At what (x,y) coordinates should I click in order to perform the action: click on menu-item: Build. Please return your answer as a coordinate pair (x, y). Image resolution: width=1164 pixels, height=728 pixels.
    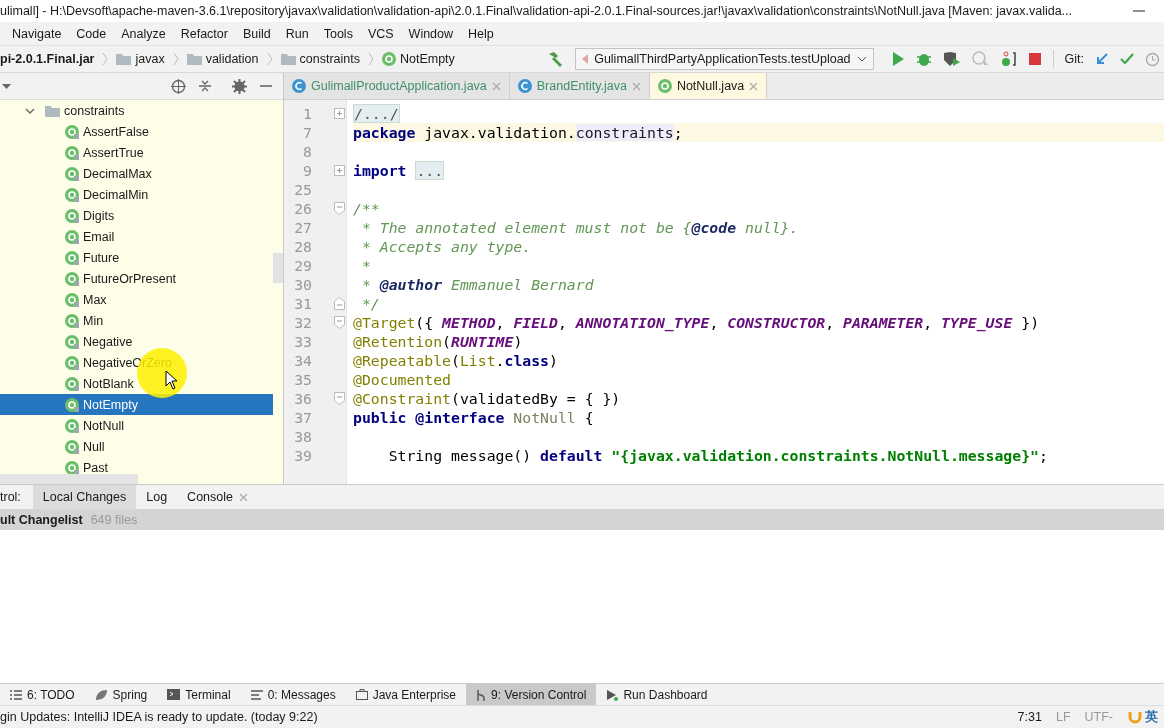
    Looking at the image, I should click on (256, 33).